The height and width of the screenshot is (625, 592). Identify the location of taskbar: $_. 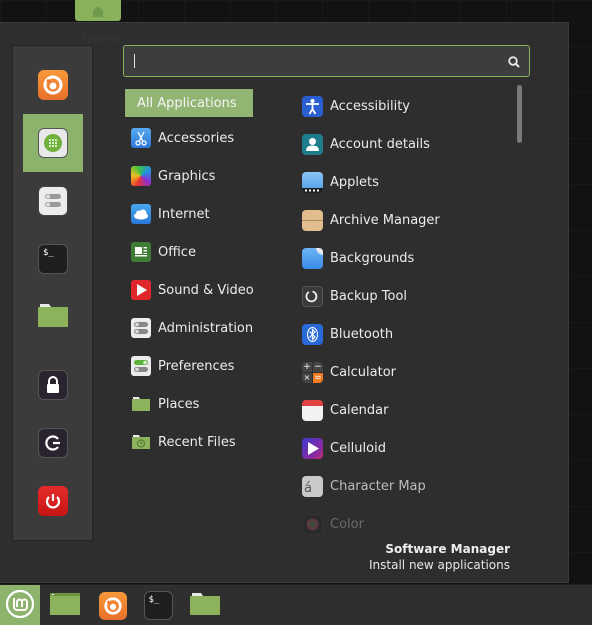
(296, 604).